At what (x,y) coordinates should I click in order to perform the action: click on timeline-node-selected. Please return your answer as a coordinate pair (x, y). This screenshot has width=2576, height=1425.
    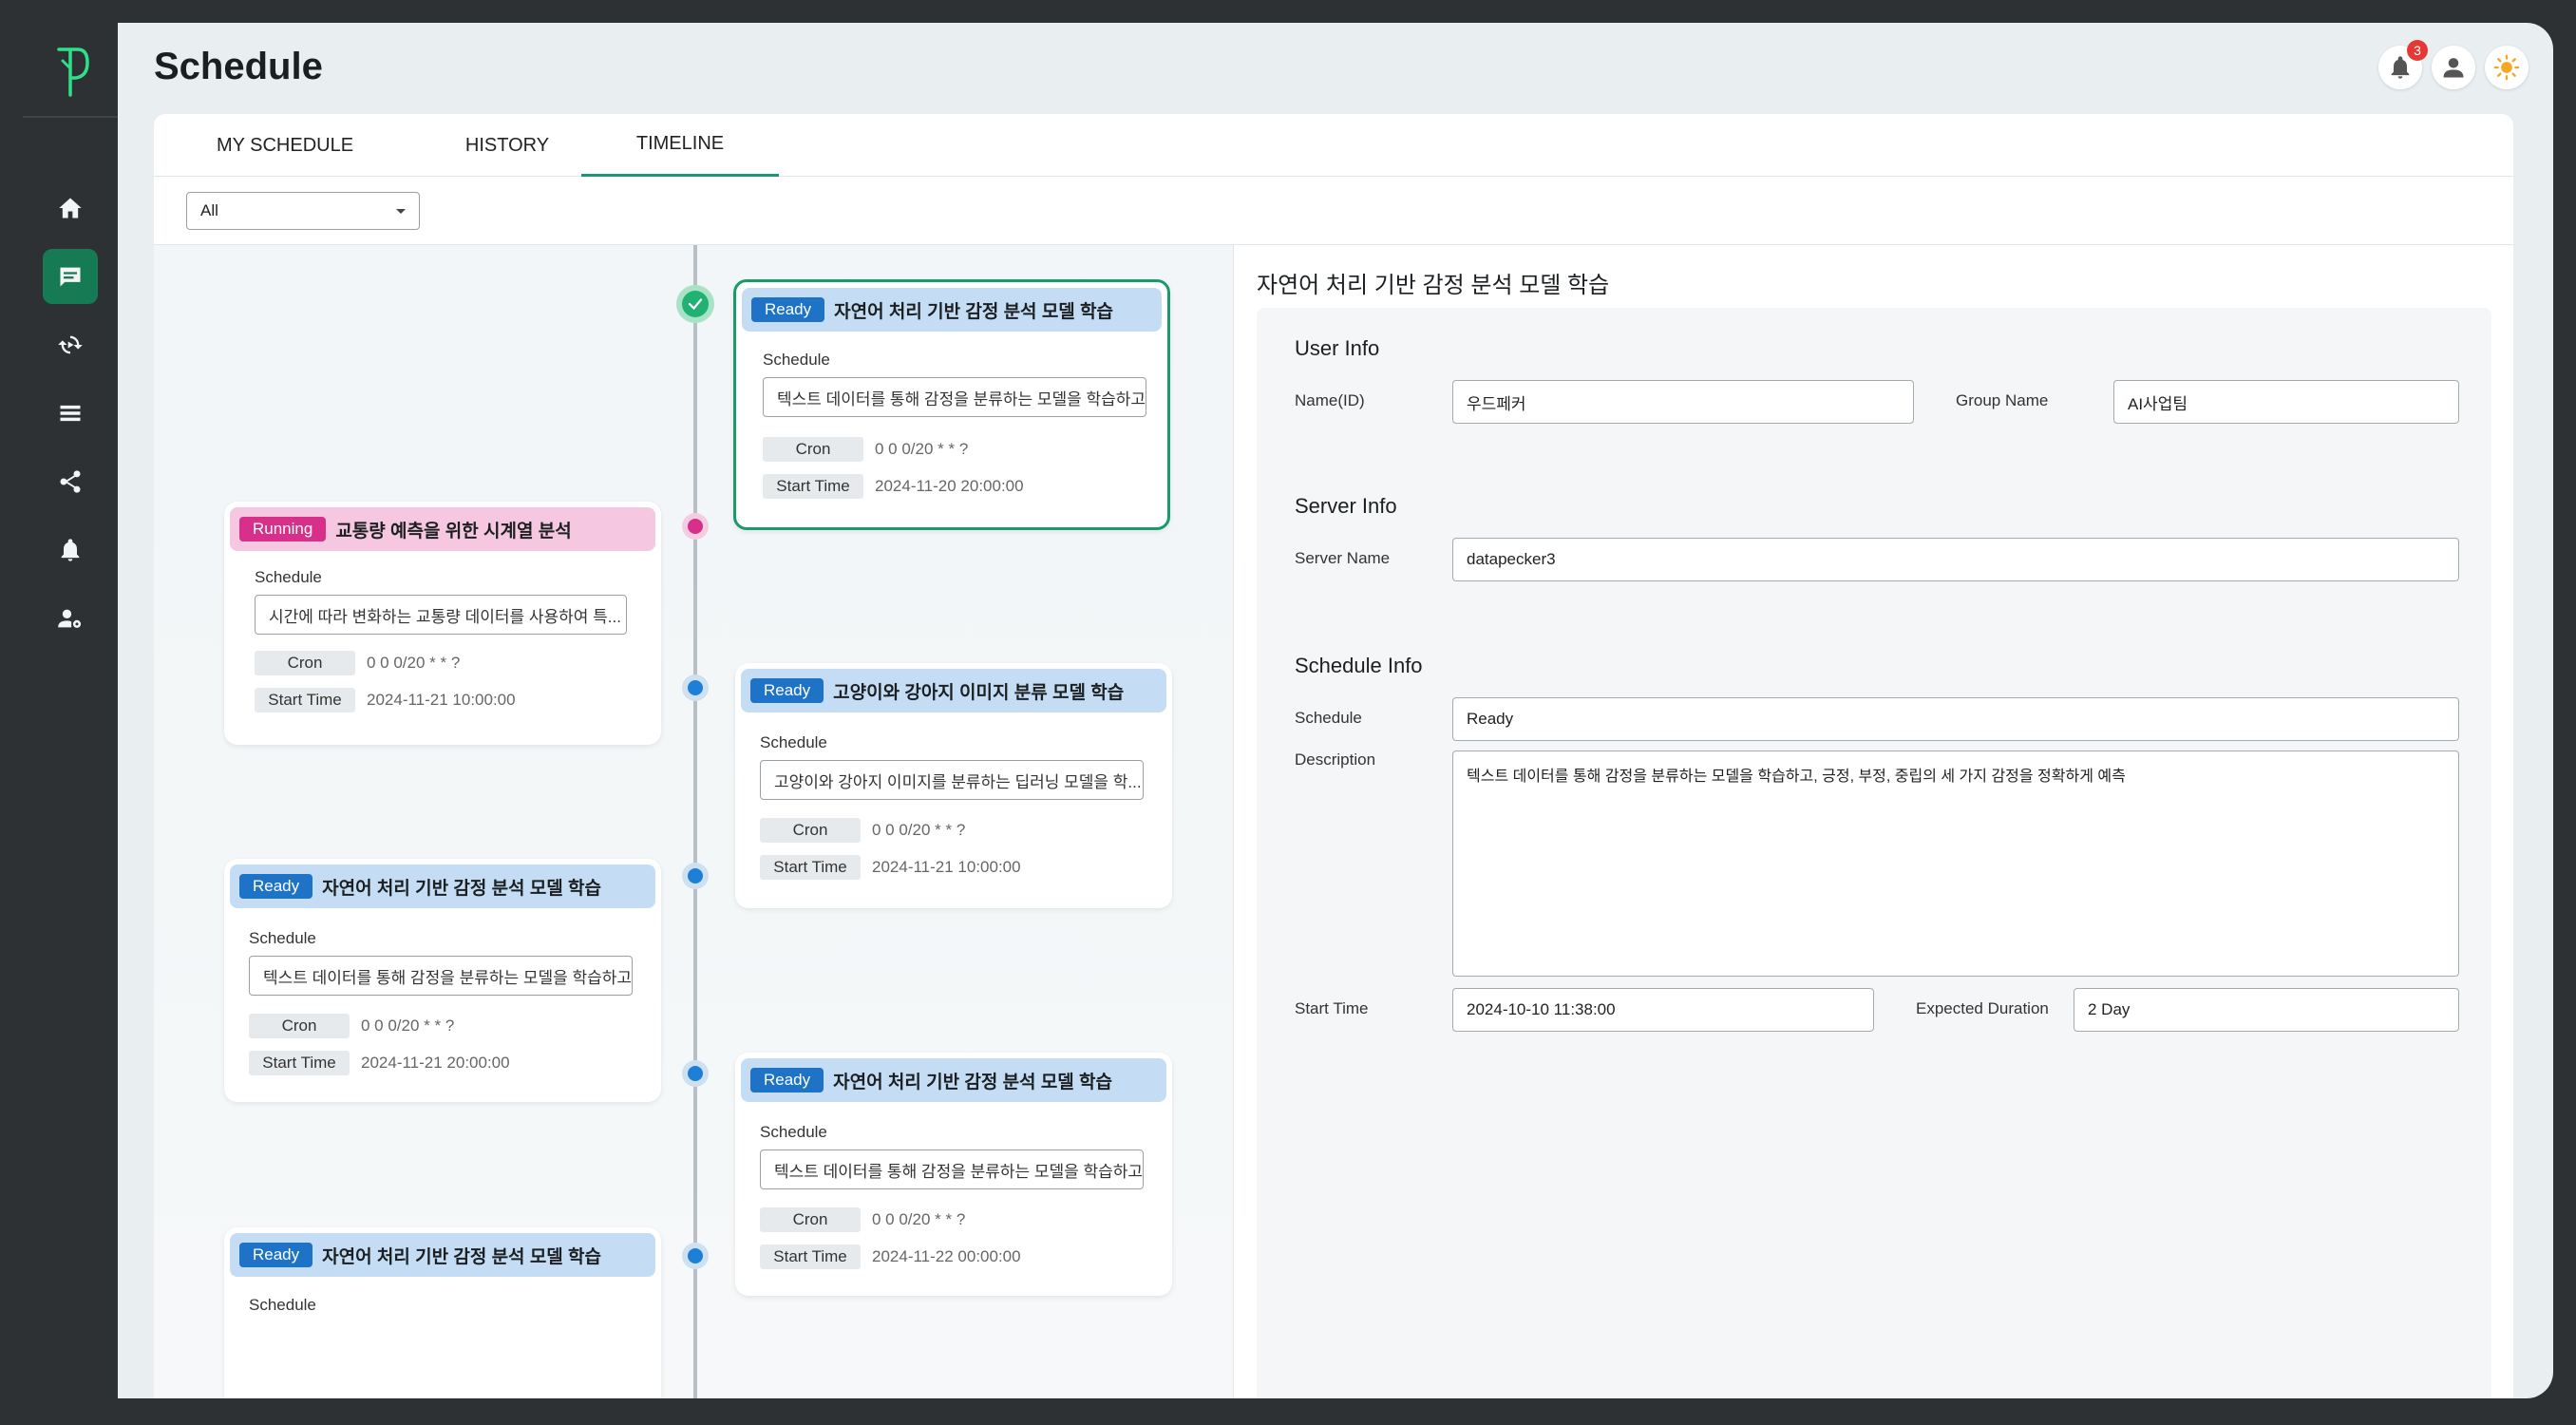
    Looking at the image, I should click on (695, 304).